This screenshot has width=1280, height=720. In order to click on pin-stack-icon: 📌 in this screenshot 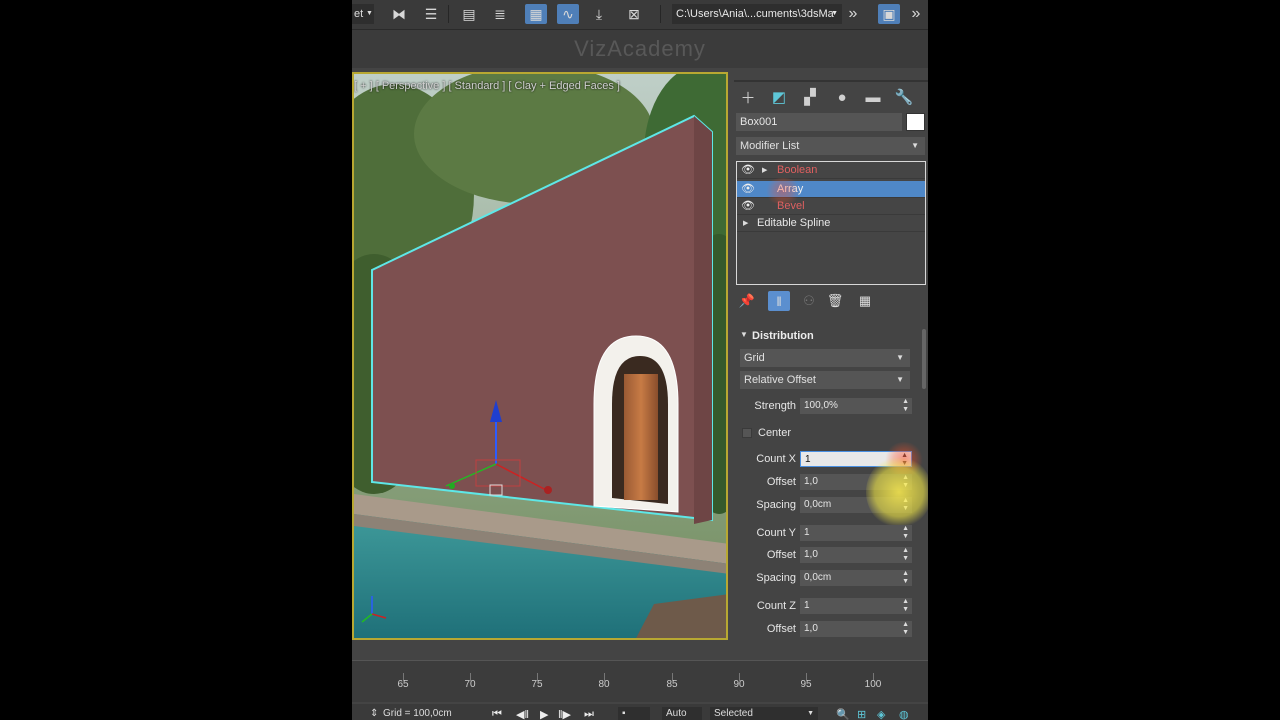, I will do `click(747, 301)`.